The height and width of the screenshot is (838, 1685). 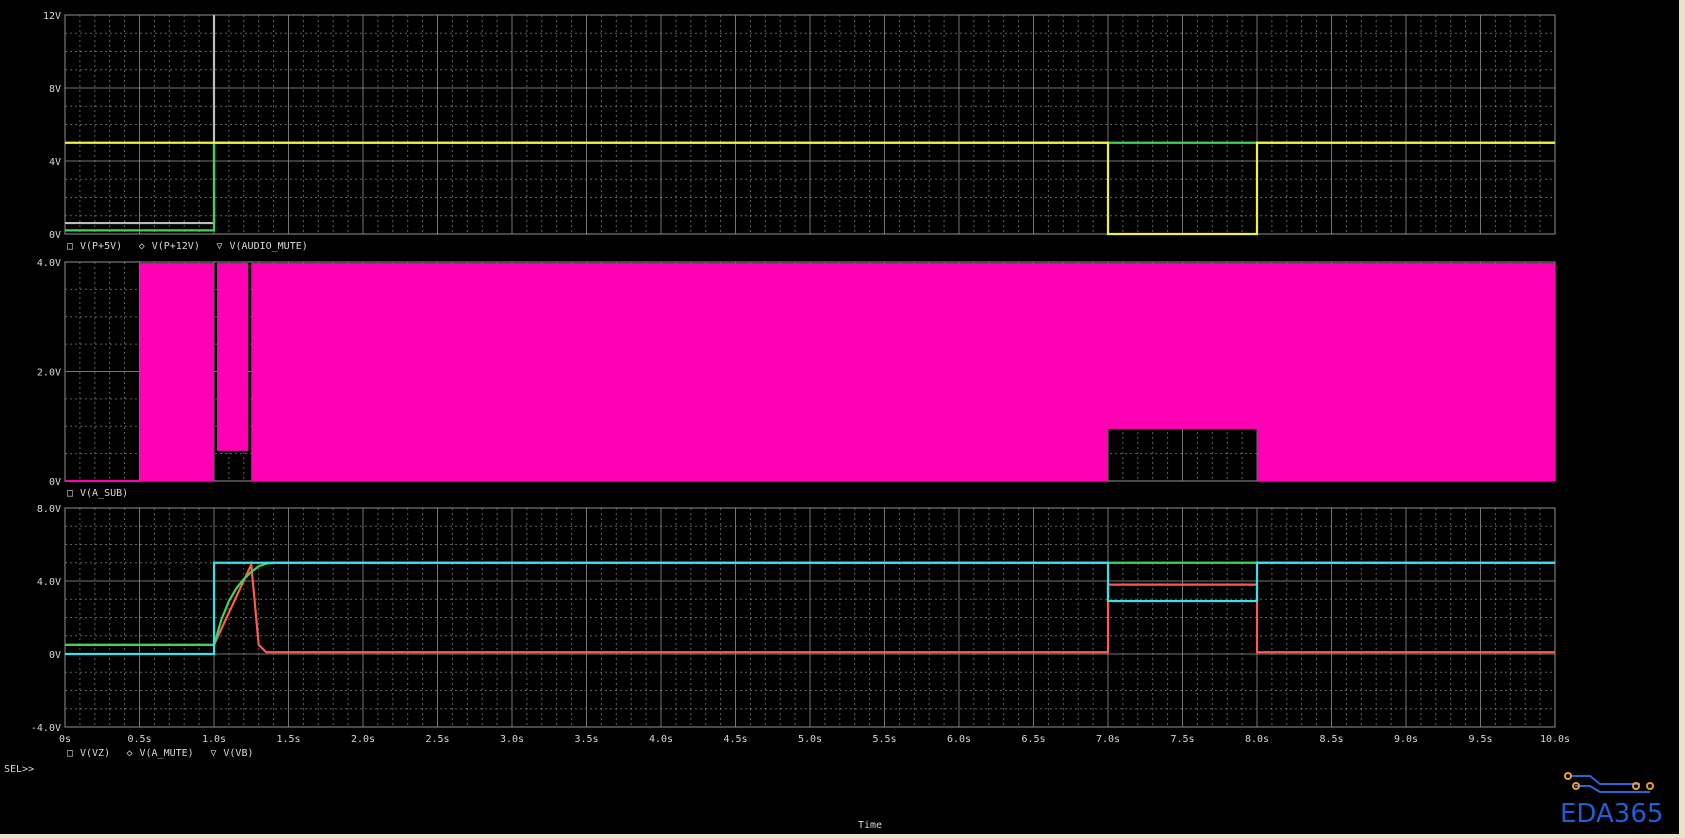 I want to click on x-tick-label: 0s, so click(x=65, y=739).